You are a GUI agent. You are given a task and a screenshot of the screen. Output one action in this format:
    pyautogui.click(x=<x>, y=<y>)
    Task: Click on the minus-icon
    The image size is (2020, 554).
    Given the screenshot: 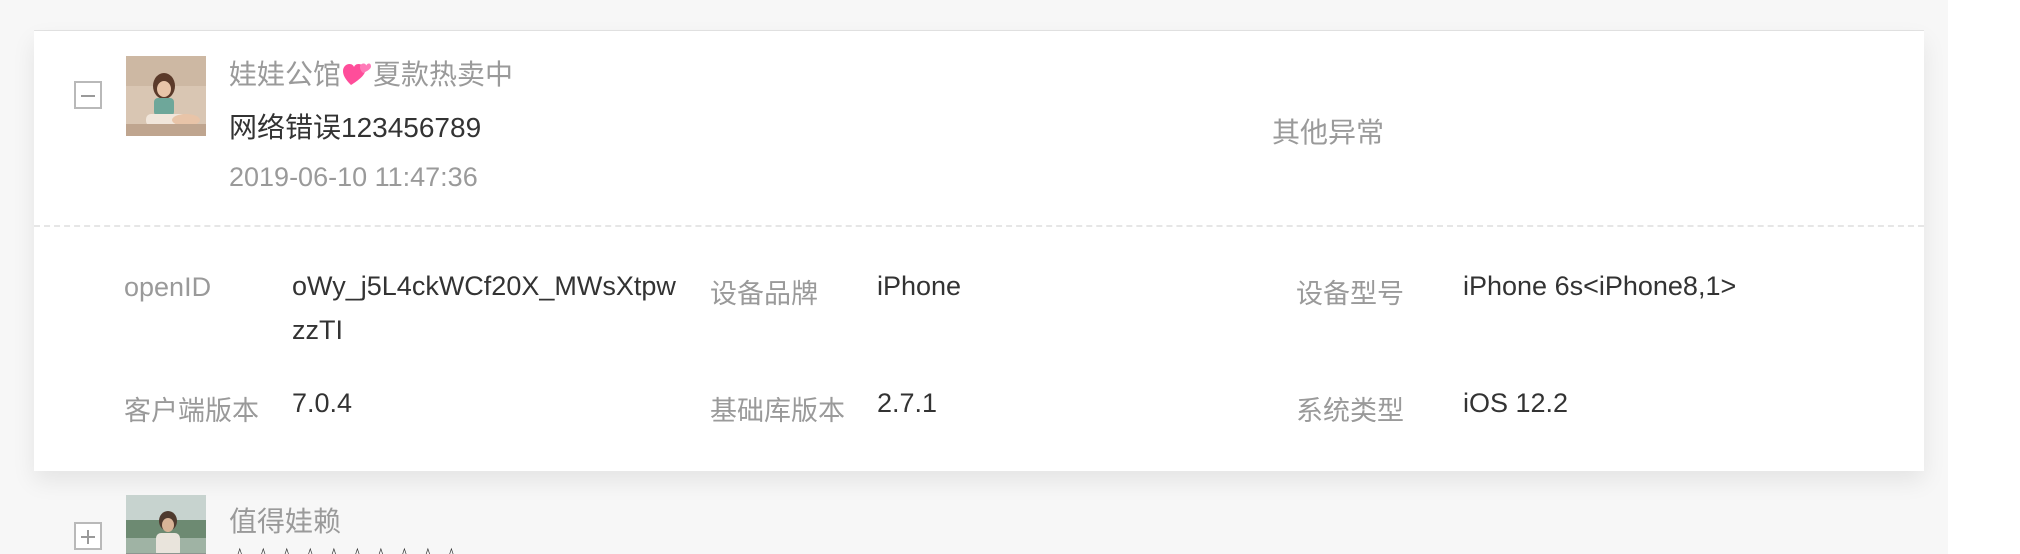 What is the action you would take?
    pyautogui.click(x=88, y=96)
    